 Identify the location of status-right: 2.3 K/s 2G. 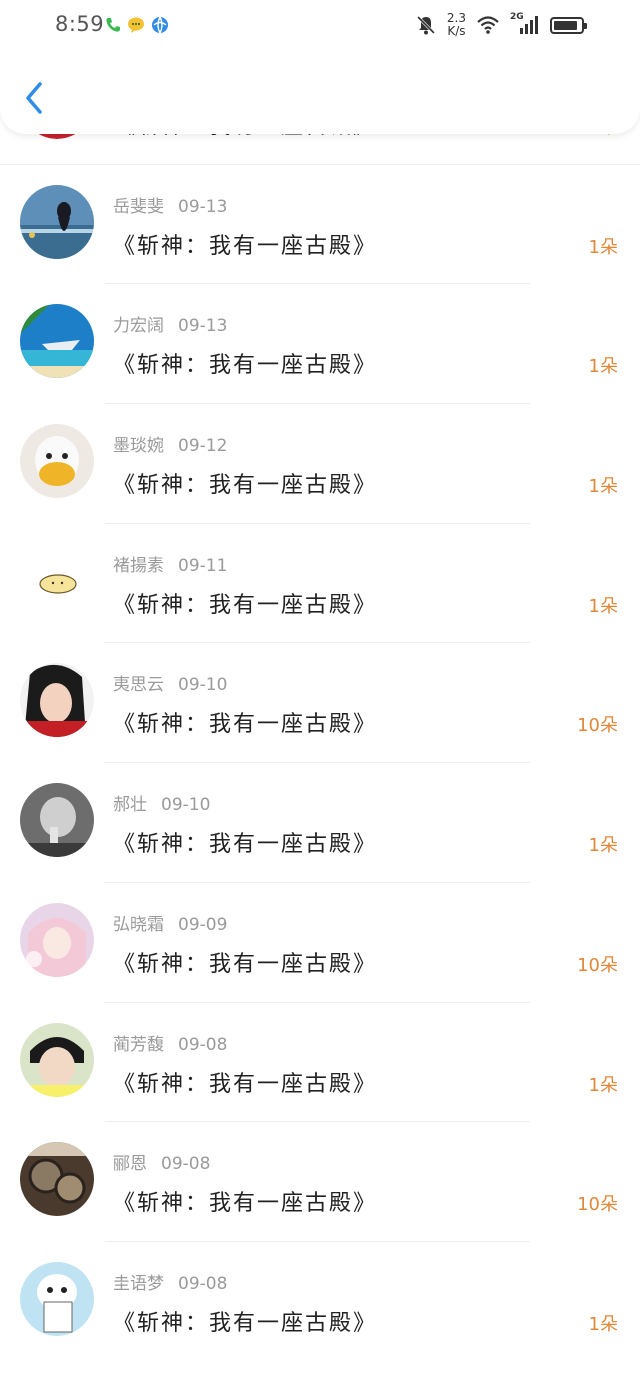
(501, 25).